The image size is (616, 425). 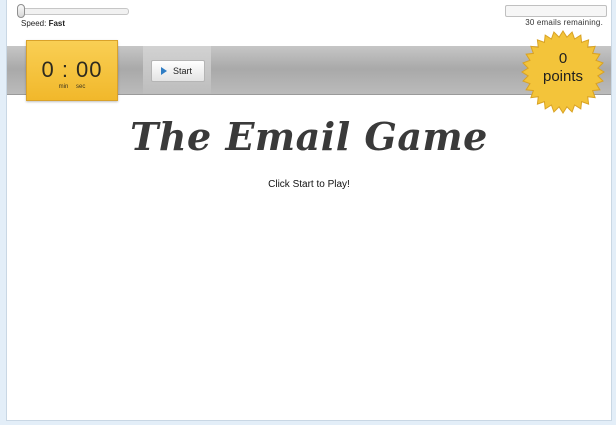 What do you see at coordinates (34, 23) in the screenshot?
I see `speed-label-text: Speed:` at bounding box center [34, 23].